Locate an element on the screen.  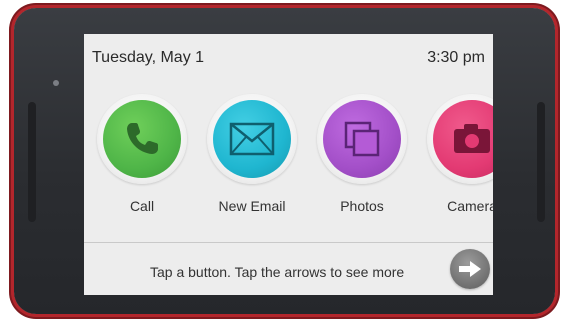
app-photos: Photos is located at coordinates (362, 159).